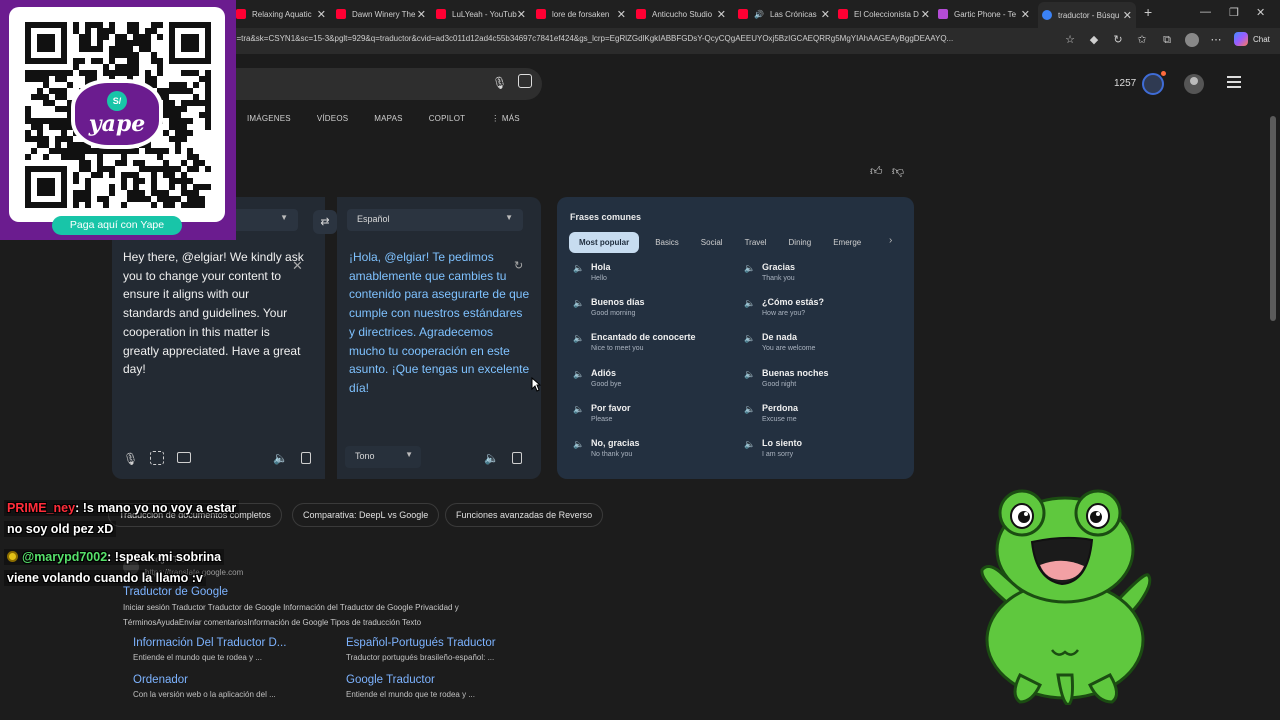  I want to click on scrollbar, so click(1273, 218).